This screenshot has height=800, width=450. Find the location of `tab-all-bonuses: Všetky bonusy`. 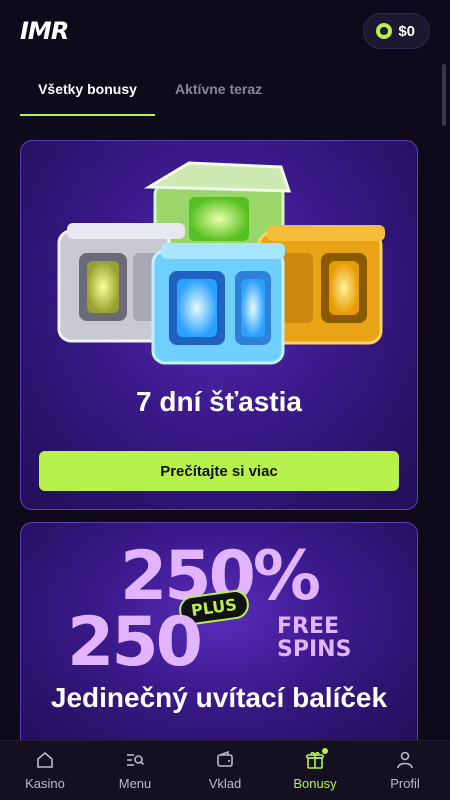

tab-all-bonuses: Všetky bonusy is located at coordinates (87, 89).